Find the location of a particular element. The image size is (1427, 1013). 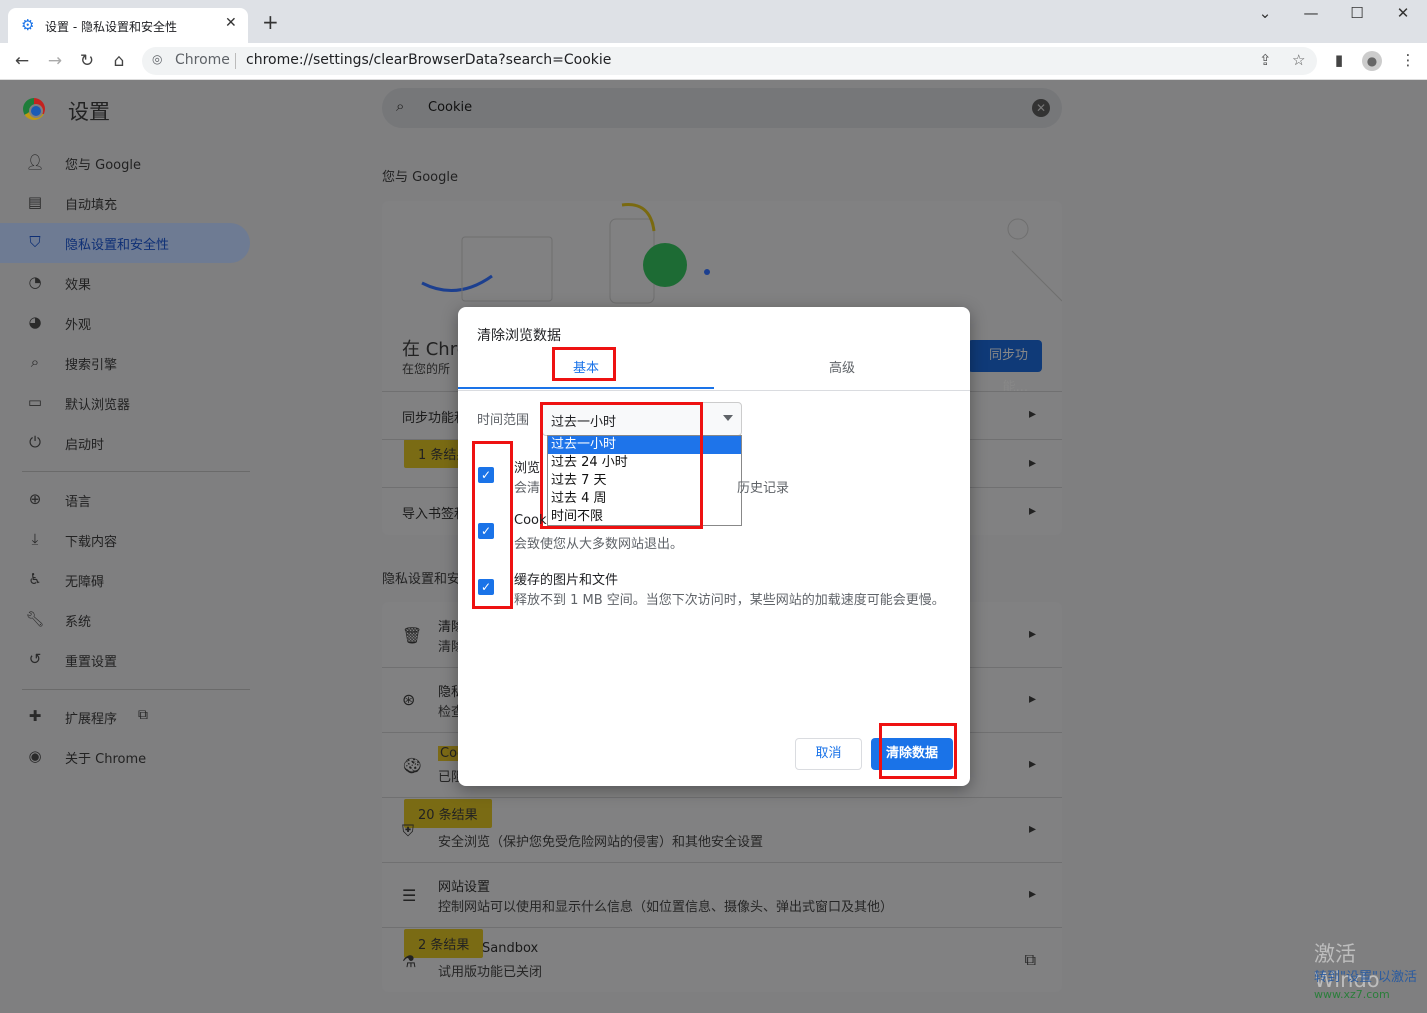

omnibox-separator is located at coordinates (235, 61).